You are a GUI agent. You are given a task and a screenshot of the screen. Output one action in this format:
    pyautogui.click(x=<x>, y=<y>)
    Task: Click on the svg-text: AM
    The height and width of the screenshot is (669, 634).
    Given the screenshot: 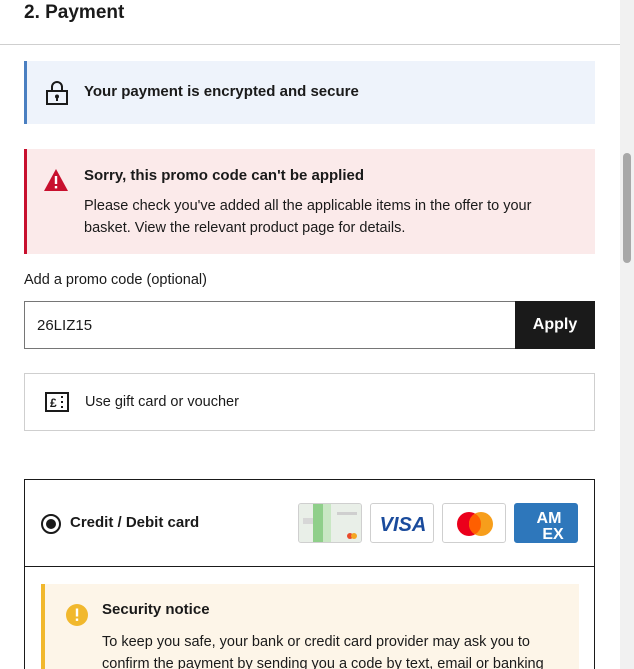 What is the action you would take?
    pyautogui.click(x=549, y=518)
    